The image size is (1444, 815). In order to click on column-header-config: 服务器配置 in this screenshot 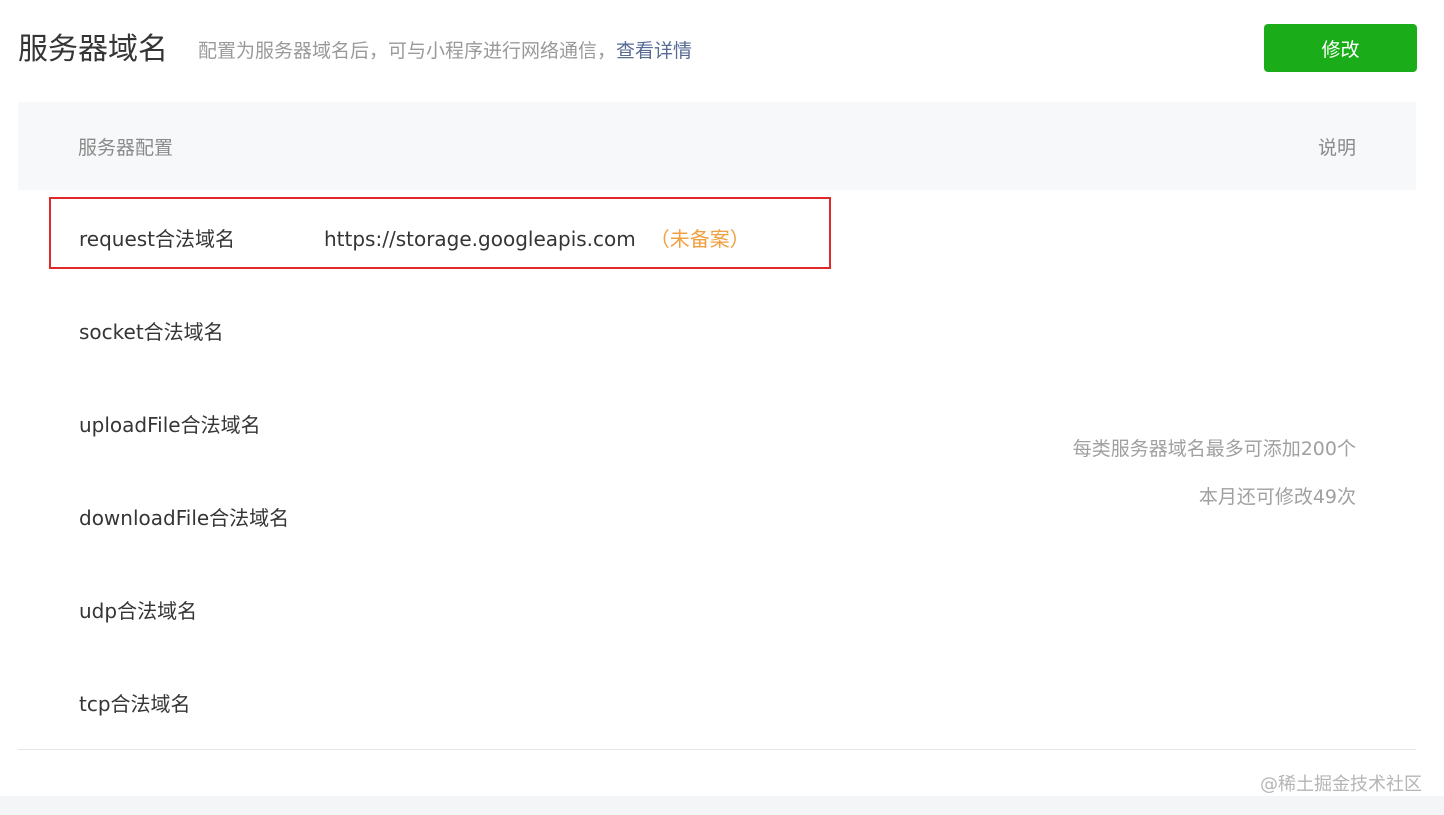, I will do `click(126, 148)`.